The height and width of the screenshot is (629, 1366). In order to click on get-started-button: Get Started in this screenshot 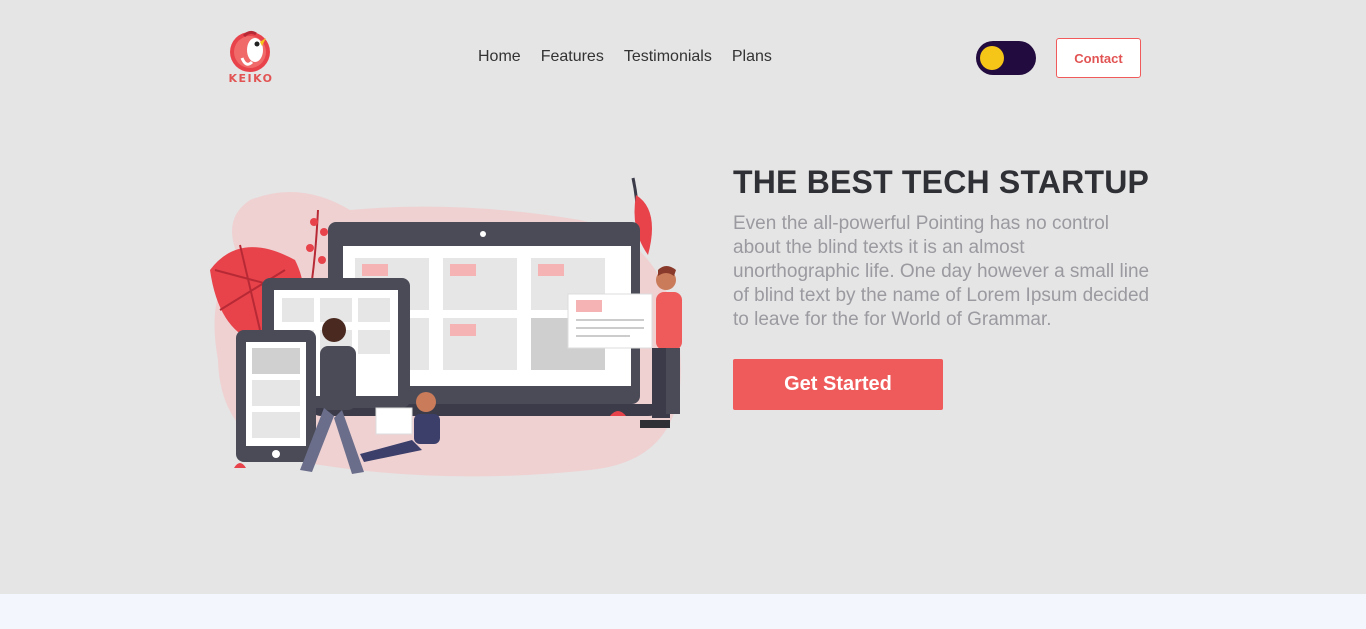, I will do `click(838, 384)`.